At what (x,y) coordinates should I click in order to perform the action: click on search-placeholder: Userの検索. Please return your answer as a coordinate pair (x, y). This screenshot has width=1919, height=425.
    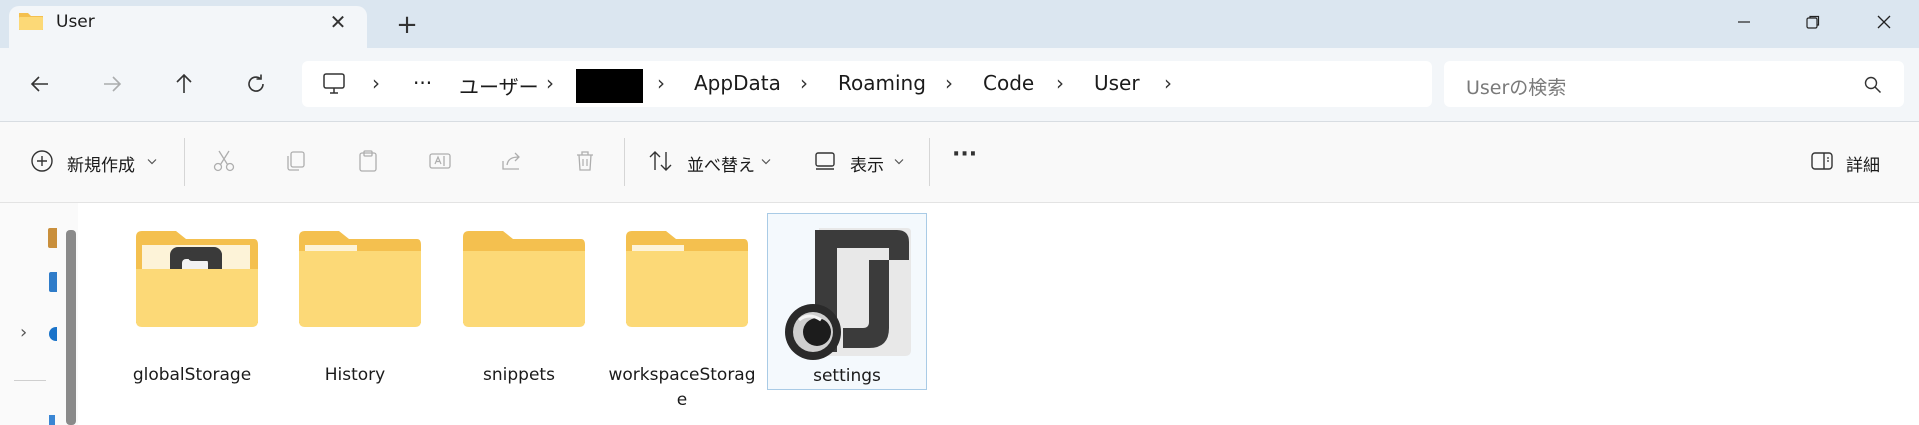
    Looking at the image, I should click on (1516, 88).